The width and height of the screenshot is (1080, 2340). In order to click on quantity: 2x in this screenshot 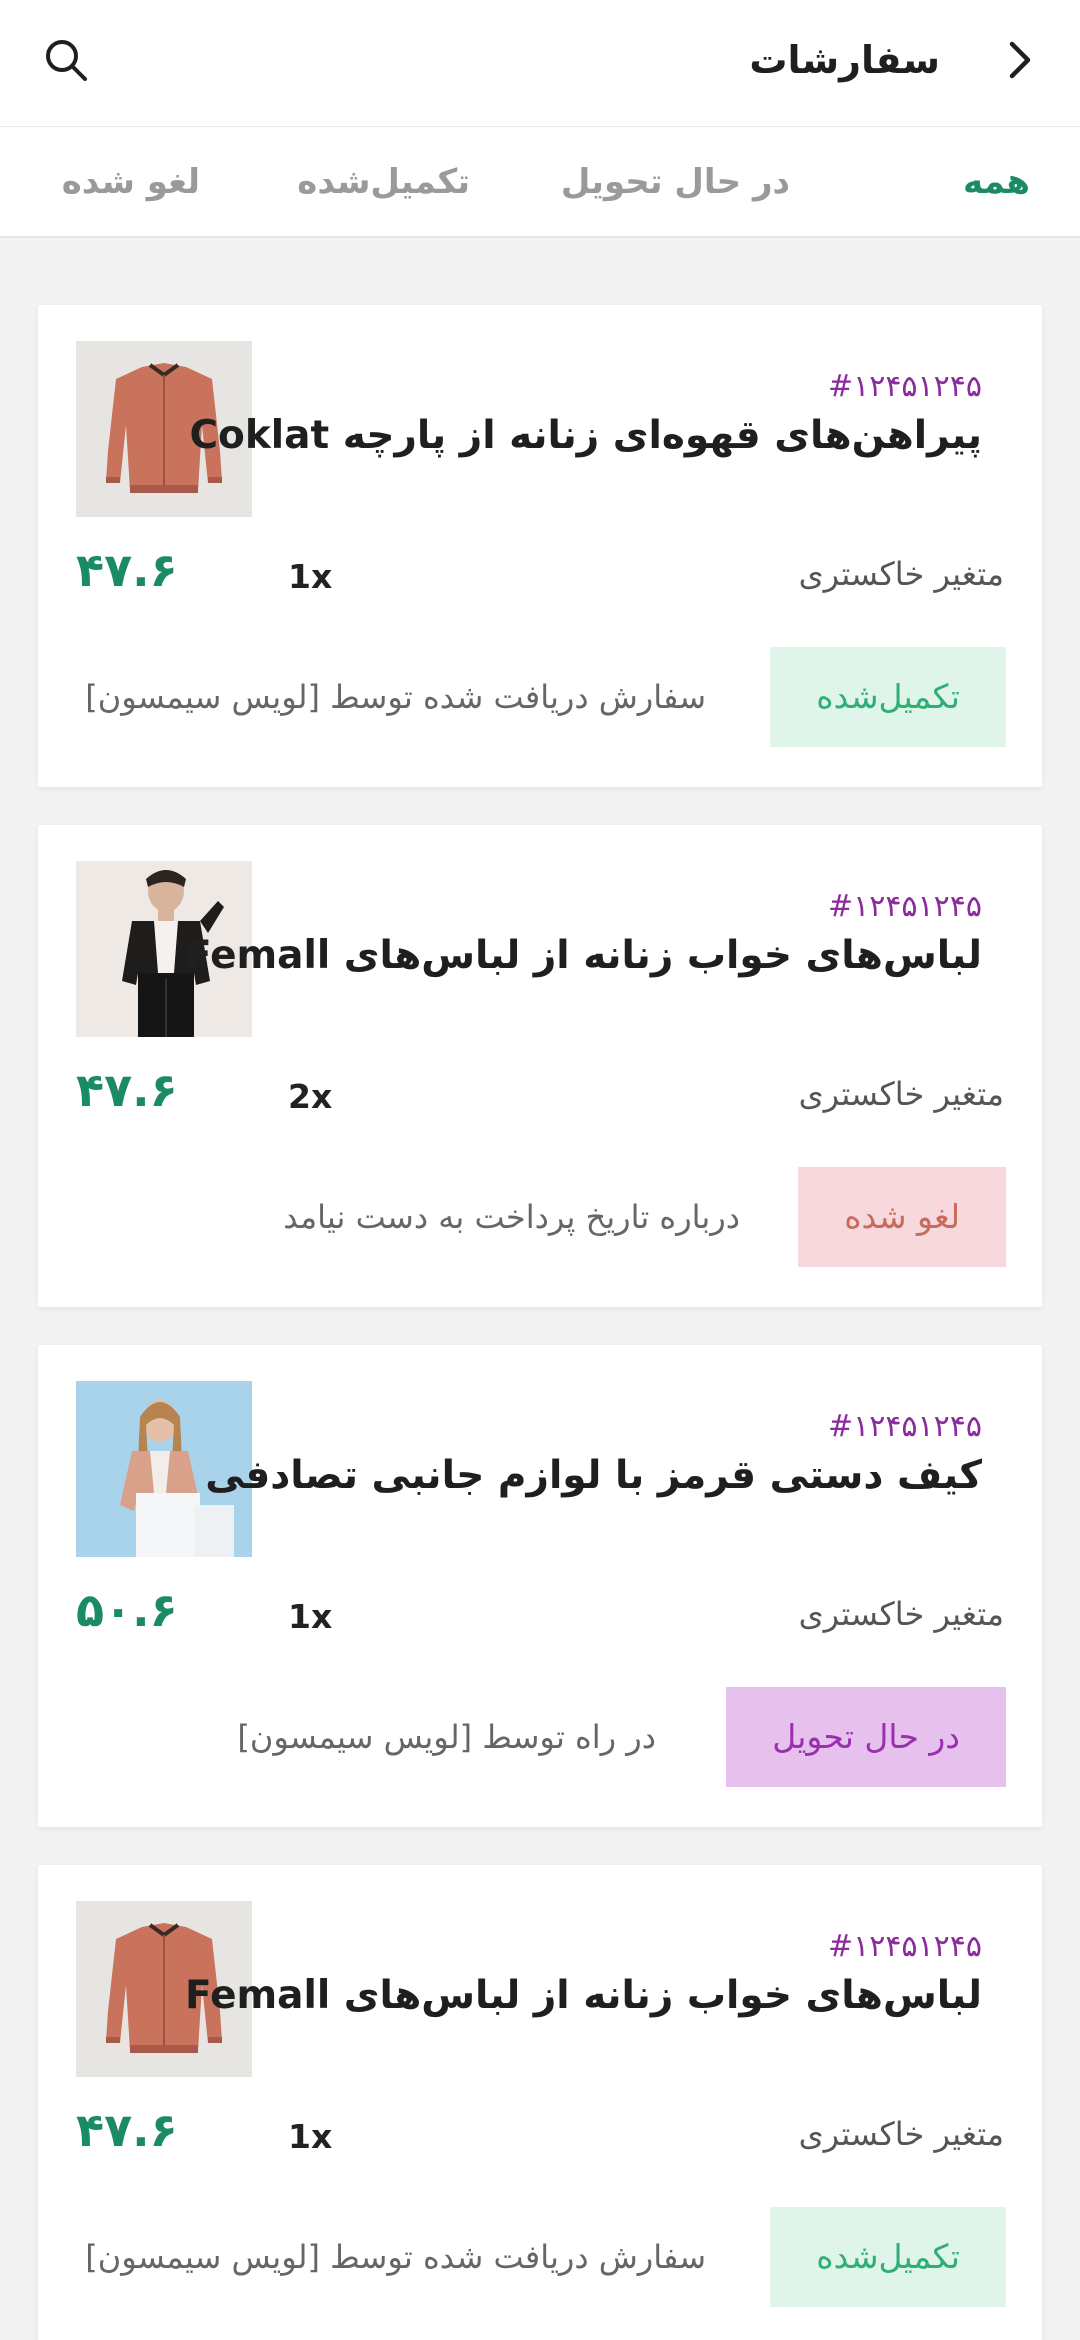, I will do `click(310, 1096)`.